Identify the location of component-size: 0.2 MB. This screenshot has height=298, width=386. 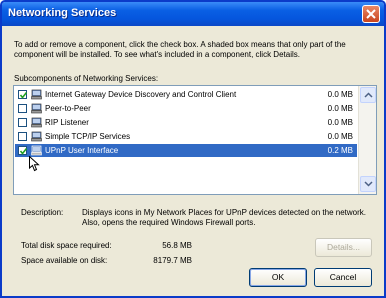
(340, 150).